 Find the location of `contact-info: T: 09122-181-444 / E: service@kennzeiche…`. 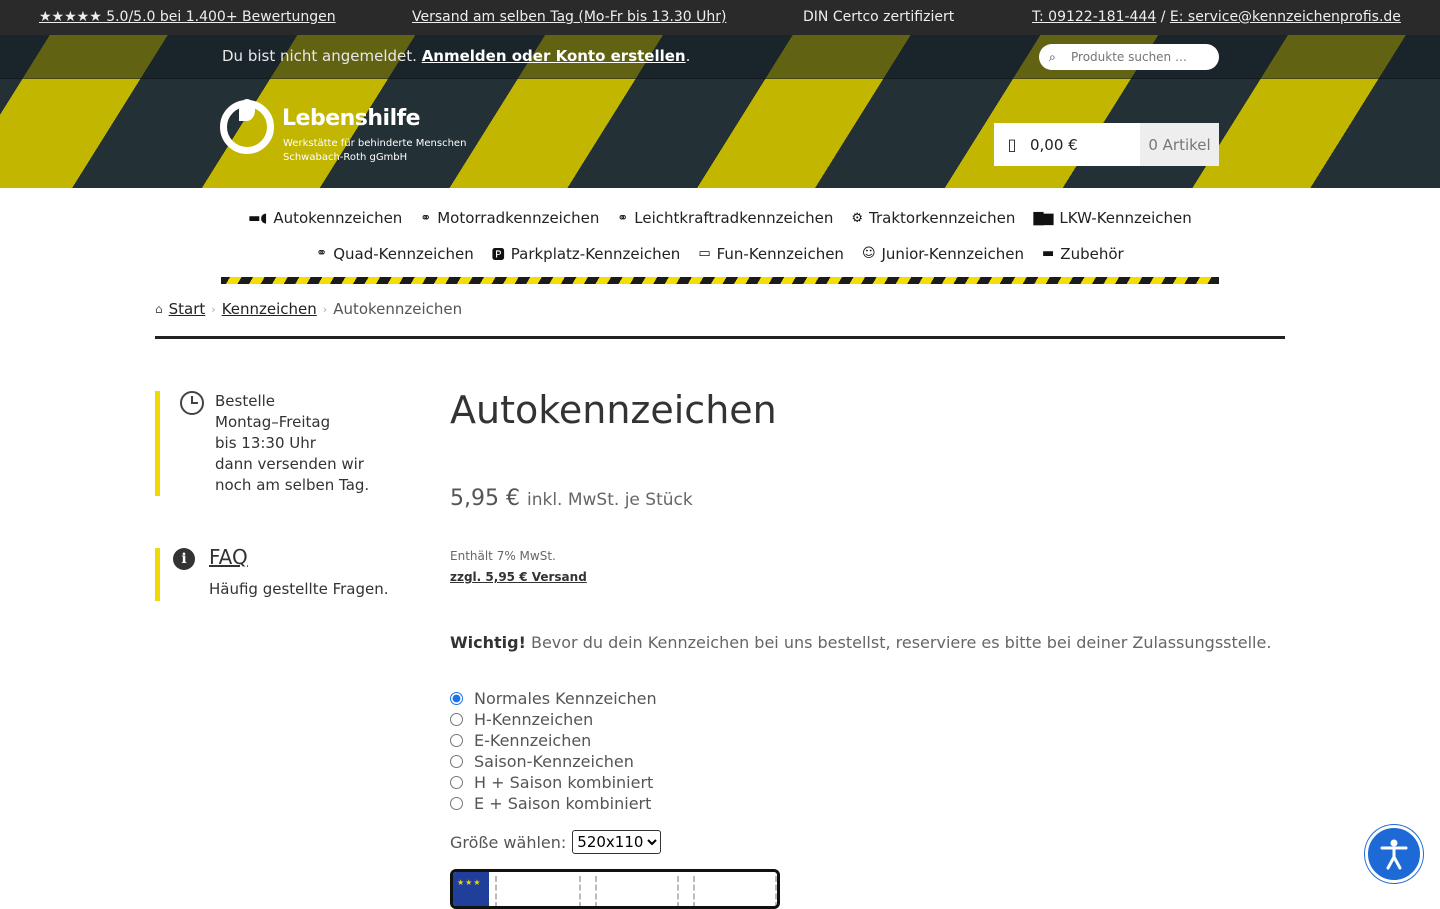

contact-info: T: 09122-181-444 / E: service@kennzeiche… is located at coordinates (1216, 17).